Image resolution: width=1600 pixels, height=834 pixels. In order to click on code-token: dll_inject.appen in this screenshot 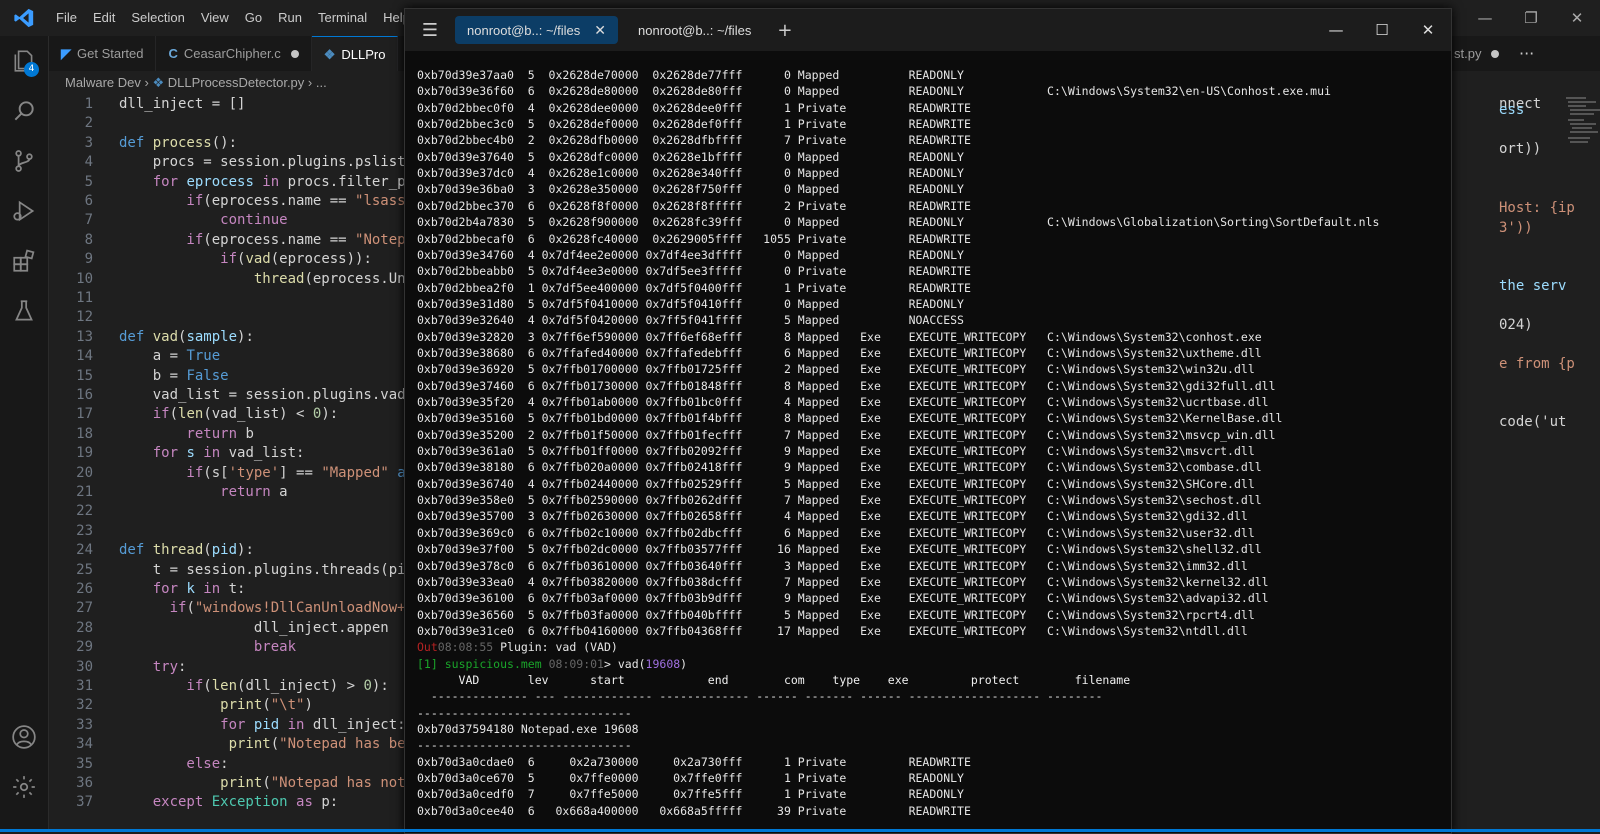, I will do `click(254, 627)`.